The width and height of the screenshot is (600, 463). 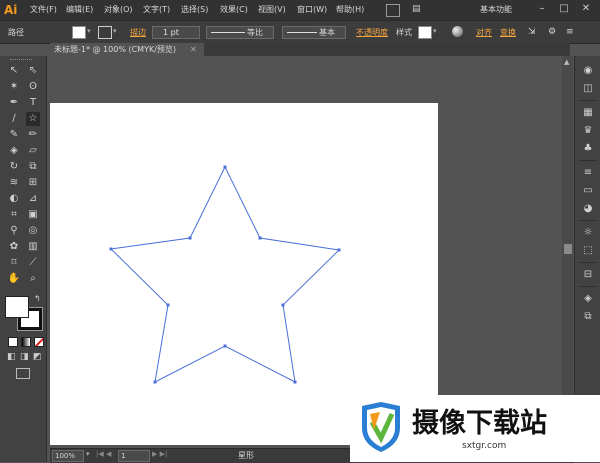 I want to click on next-artboard-icon: ▶ ▶|, so click(x=159, y=454).